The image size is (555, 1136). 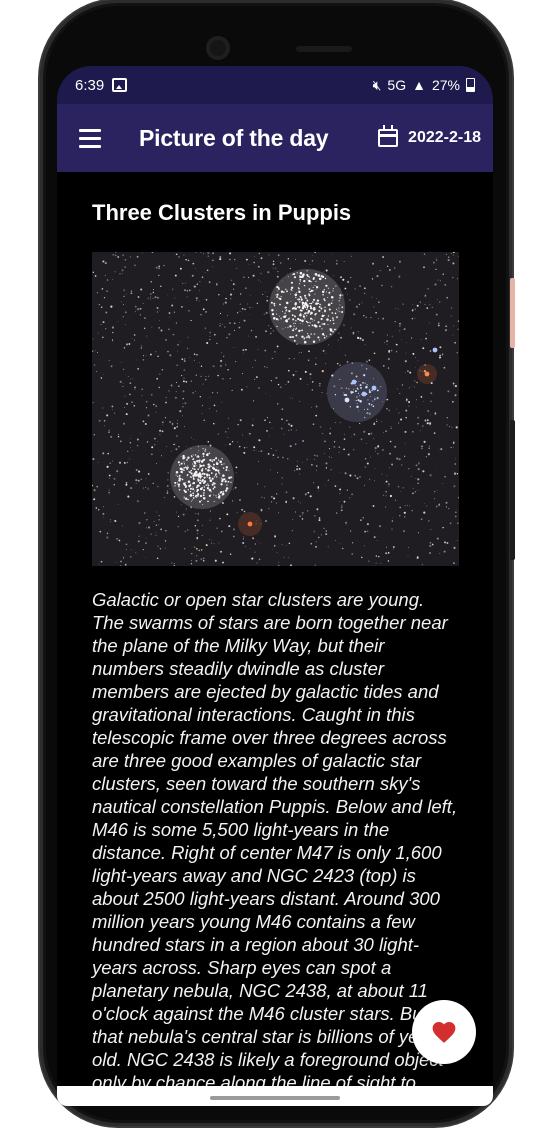 What do you see at coordinates (90, 138) in the screenshot?
I see `menu-icon` at bounding box center [90, 138].